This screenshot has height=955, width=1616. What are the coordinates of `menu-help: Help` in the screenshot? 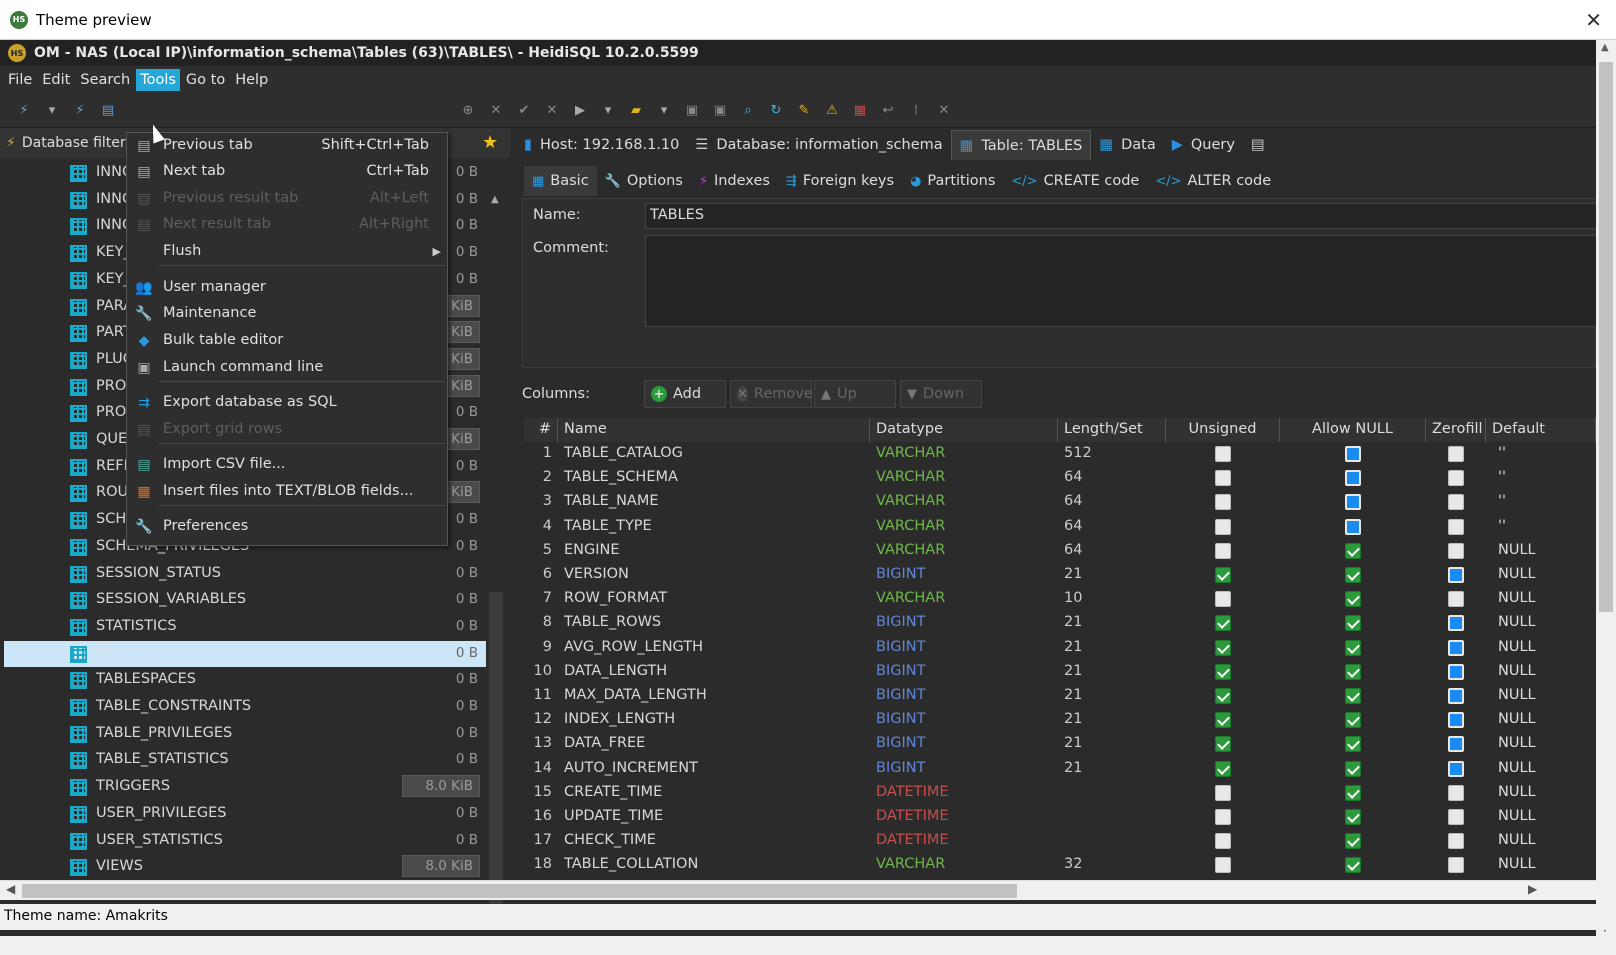 It's located at (251, 80).